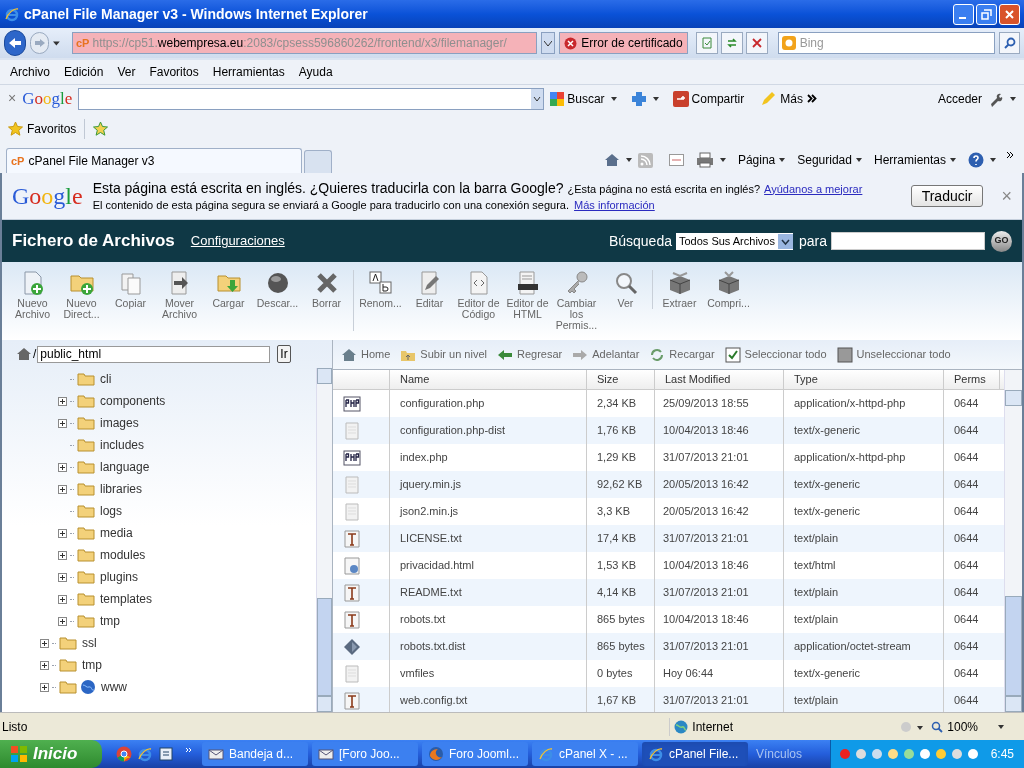 The width and height of the screenshot is (1024, 768). What do you see at coordinates (166, 754) in the screenshot?
I see `window-icon` at bounding box center [166, 754].